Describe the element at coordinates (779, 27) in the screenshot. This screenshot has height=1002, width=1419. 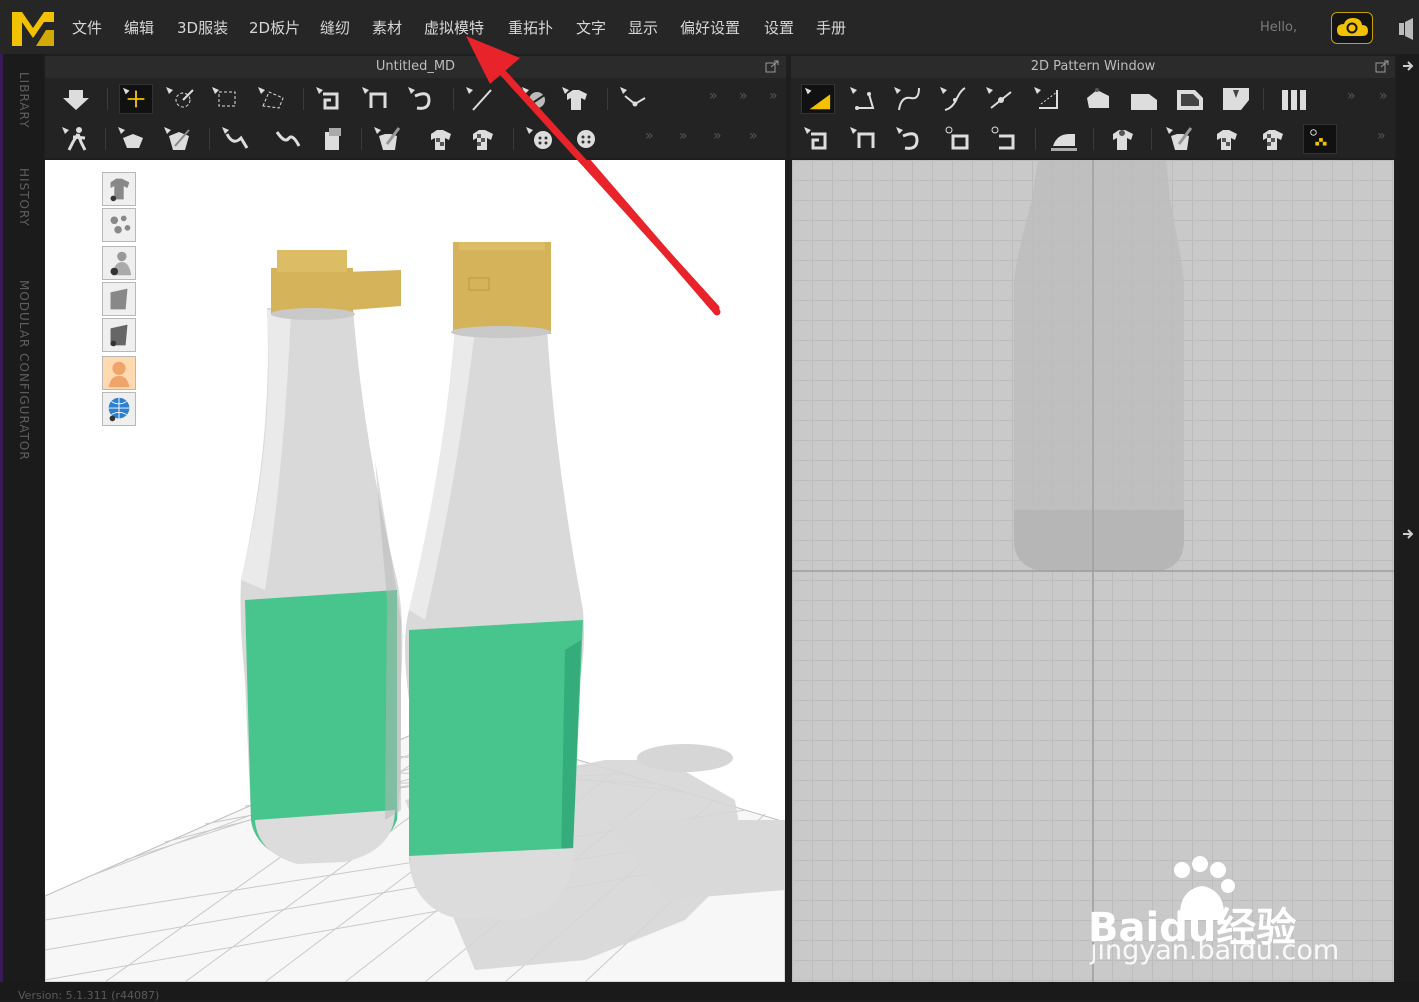
I see `menu-settings: 设置` at that location.